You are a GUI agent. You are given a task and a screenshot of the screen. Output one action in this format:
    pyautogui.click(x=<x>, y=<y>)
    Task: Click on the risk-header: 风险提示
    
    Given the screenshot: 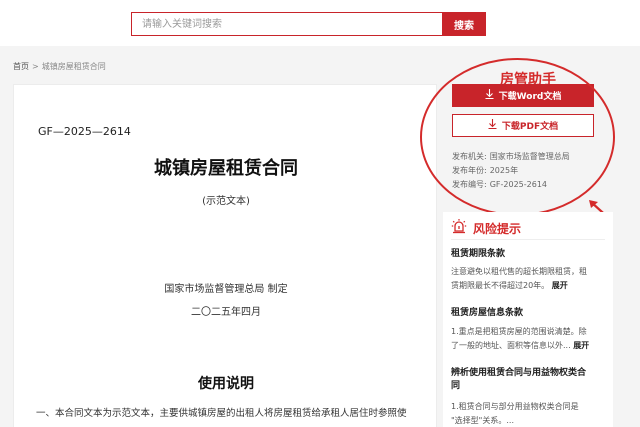 What is the action you would take?
    pyautogui.click(x=486, y=228)
    